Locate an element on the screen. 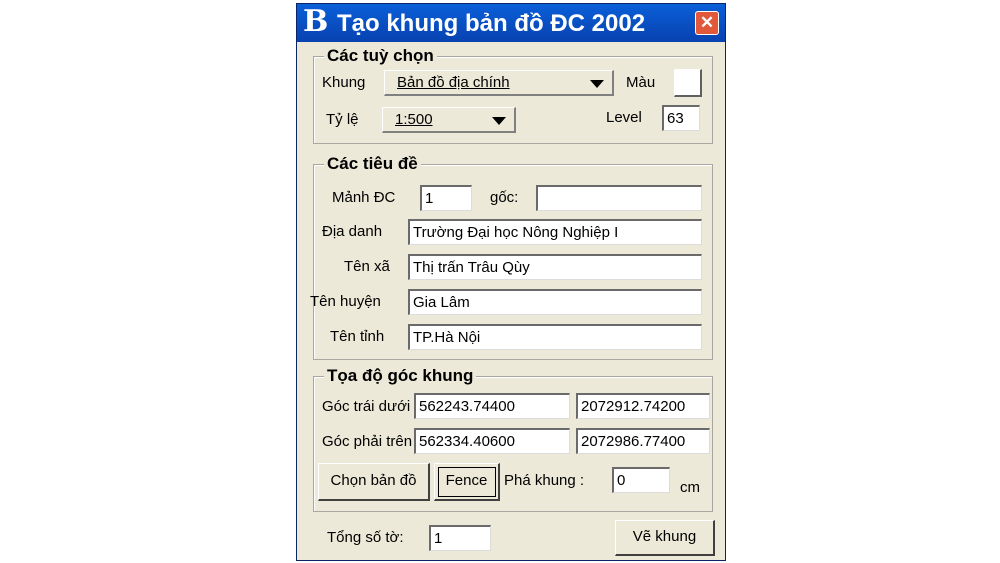  bottom-left-x-input: 562243.74400 is located at coordinates (492, 406).